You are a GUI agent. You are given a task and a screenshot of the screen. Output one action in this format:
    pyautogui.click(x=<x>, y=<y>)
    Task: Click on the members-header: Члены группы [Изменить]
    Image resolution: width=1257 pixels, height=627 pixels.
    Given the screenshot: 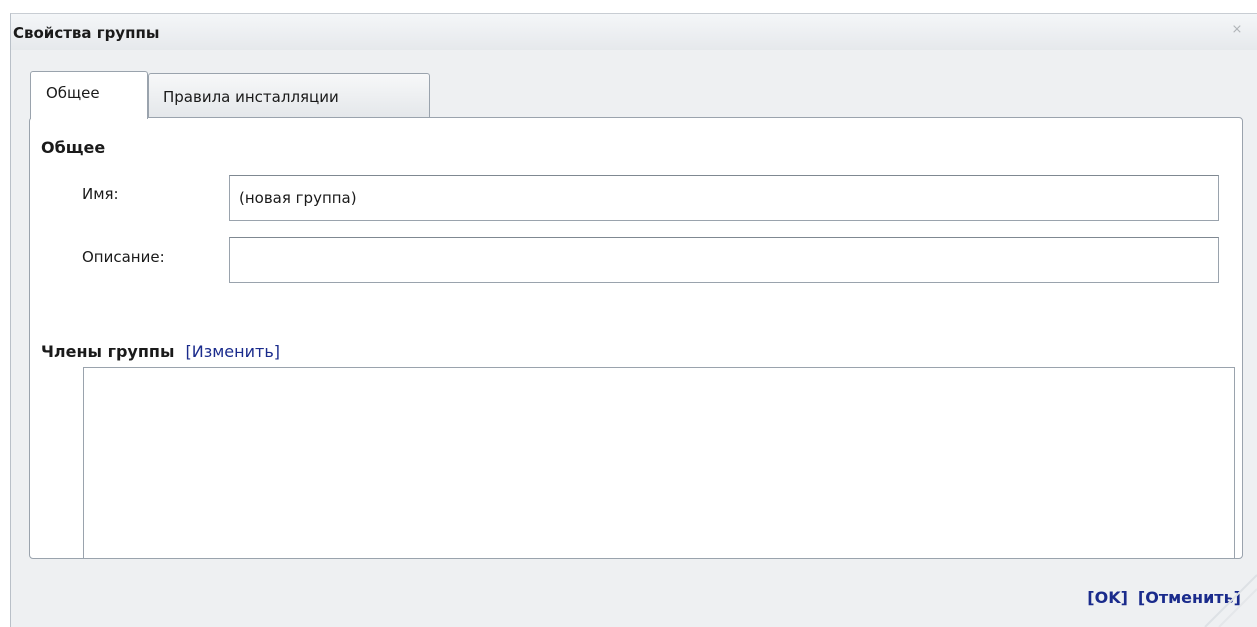 What is the action you would take?
    pyautogui.click(x=160, y=351)
    